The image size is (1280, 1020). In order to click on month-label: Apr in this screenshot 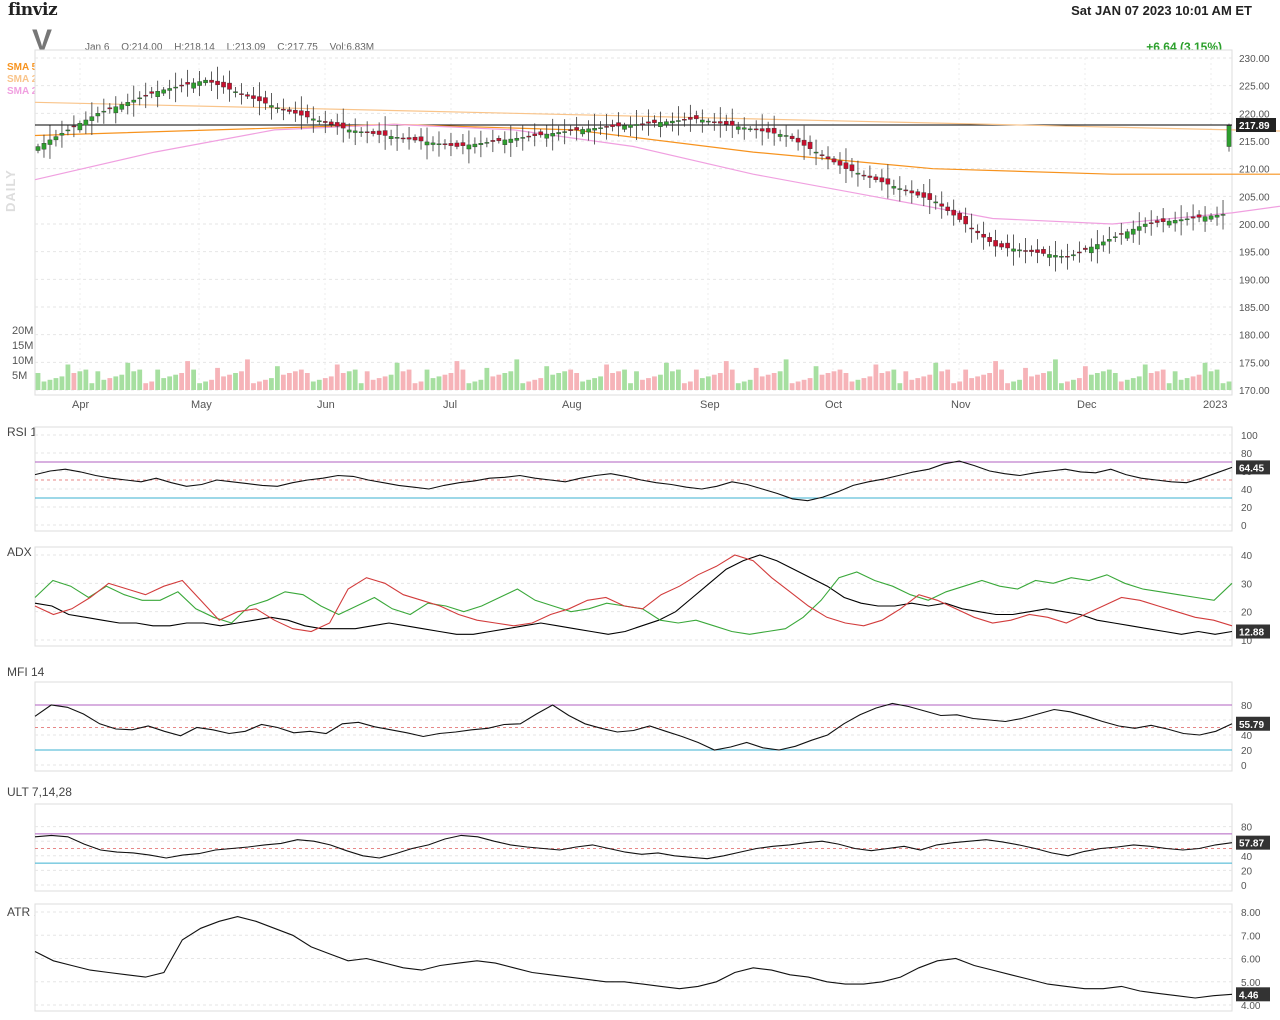, I will do `click(80, 405)`.